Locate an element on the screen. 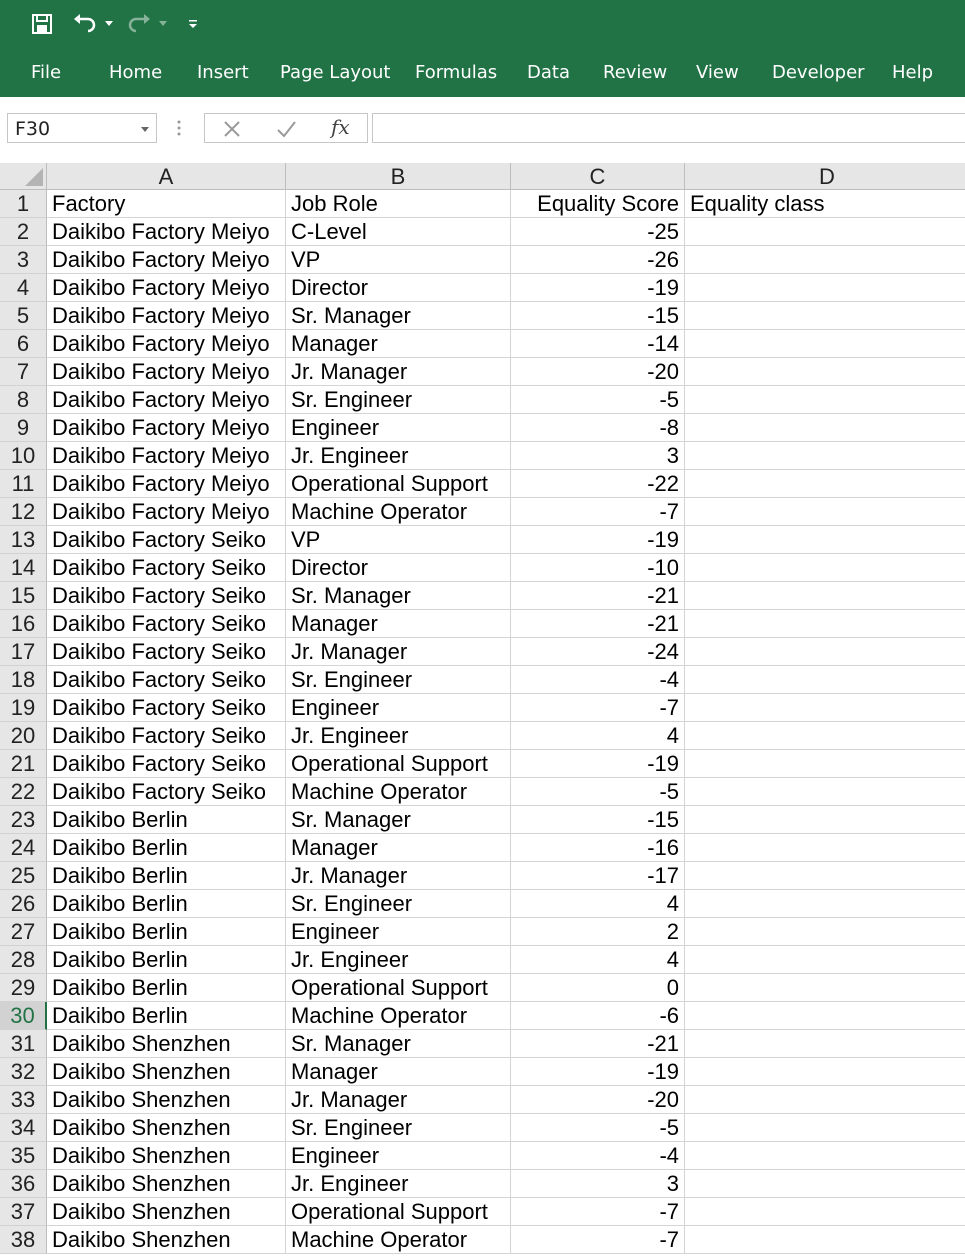 This screenshot has height=1257, width=965. cell-c: 2 is located at coordinates (598, 932).